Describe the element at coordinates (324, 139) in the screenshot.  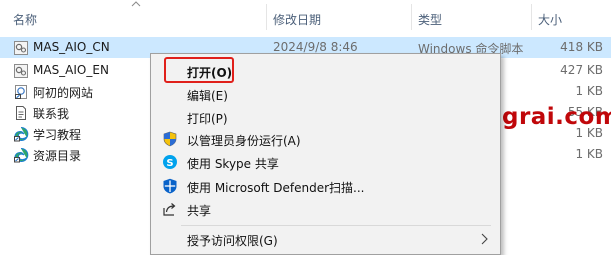
I see `menu-item-run-as-admin: 以管理员身份运行(A)` at that location.